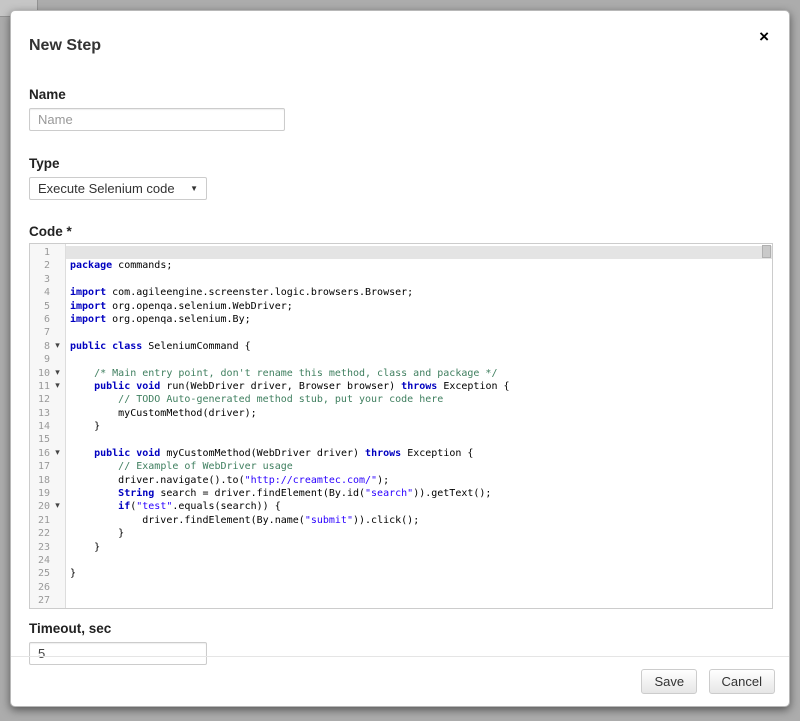 The height and width of the screenshot is (721, 800). I want to click on code-line: 13 myCustomMethod(driver);, so click(401, 413).